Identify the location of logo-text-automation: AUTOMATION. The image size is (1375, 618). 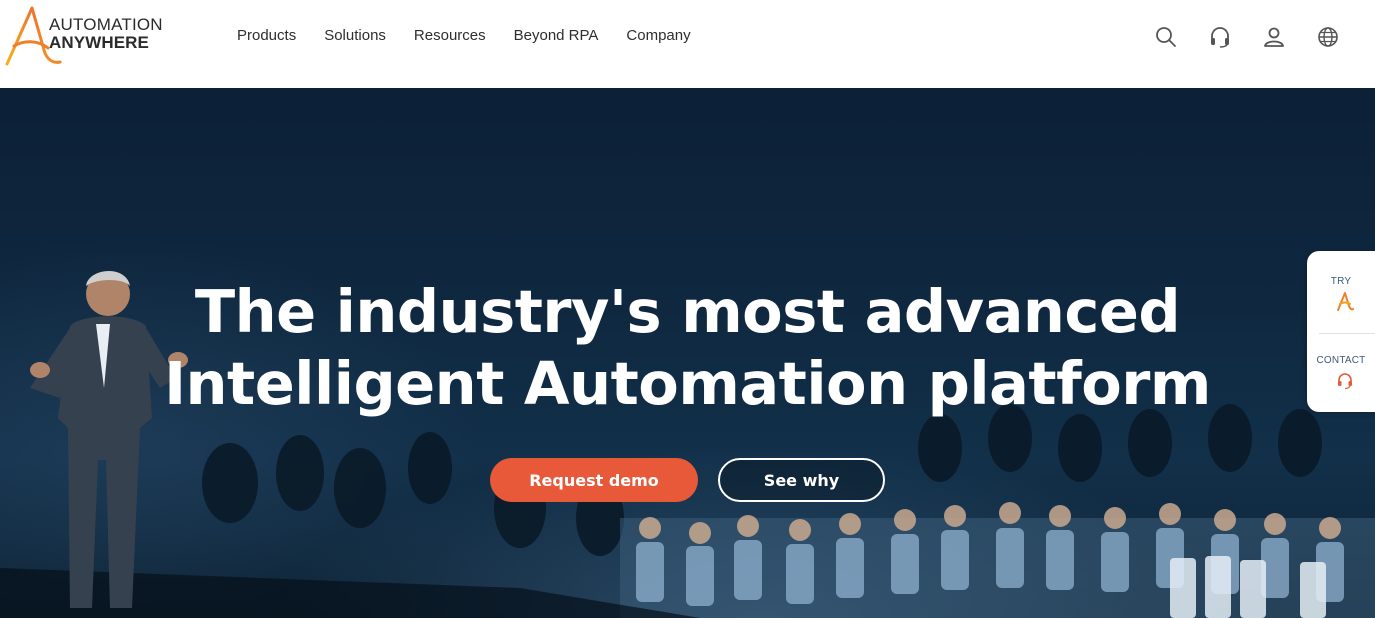
(106, 24).